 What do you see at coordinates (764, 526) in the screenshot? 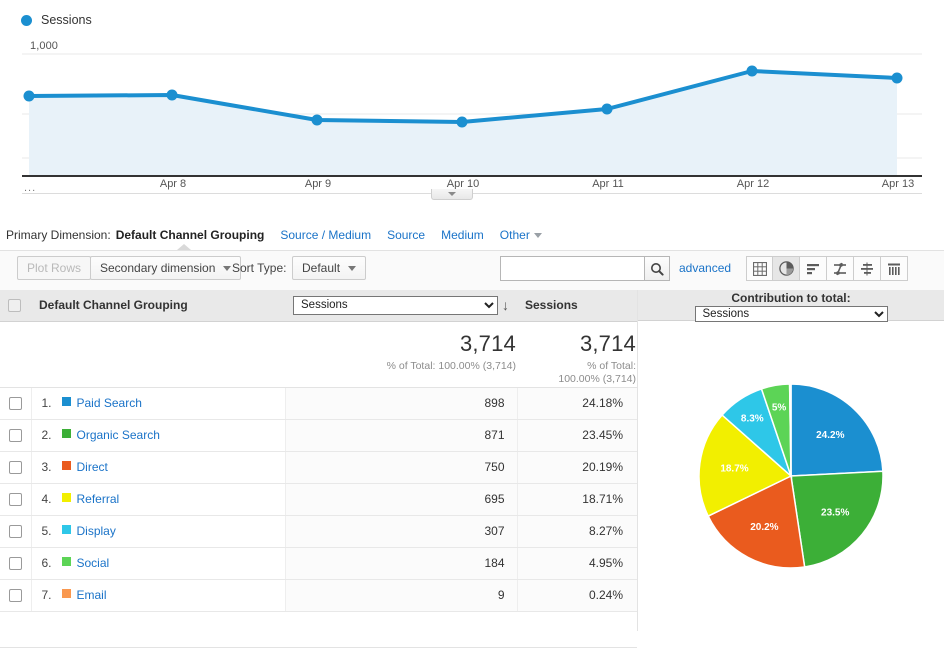
I see `pie-slice-label: 20.2%` at bounding box center [764, 526].